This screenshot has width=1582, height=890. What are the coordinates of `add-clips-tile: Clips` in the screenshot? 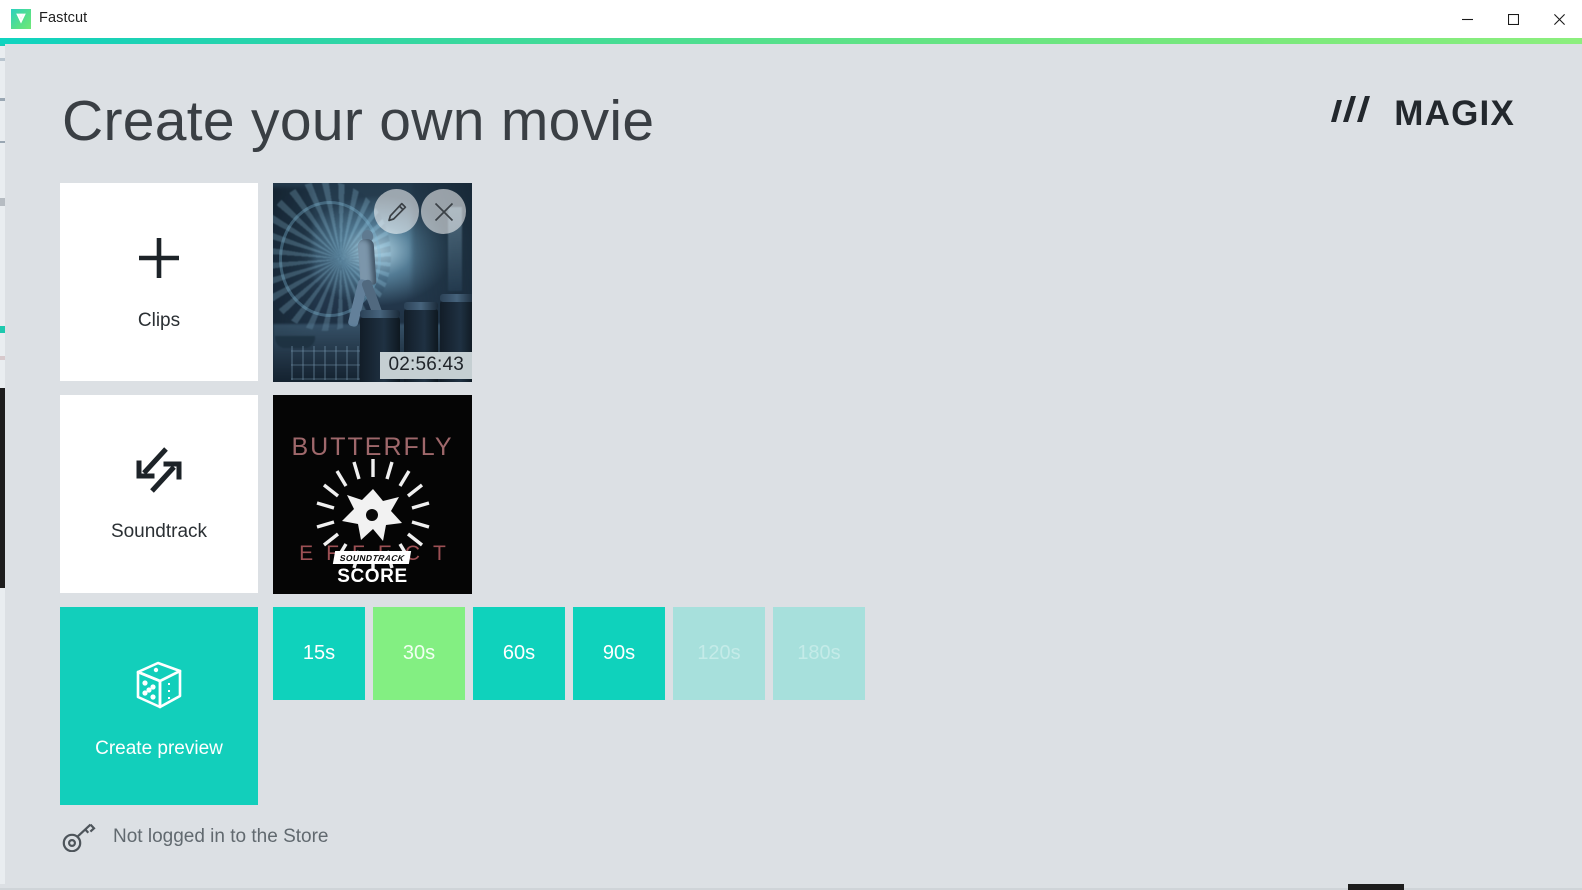 It's located at (159, 282).